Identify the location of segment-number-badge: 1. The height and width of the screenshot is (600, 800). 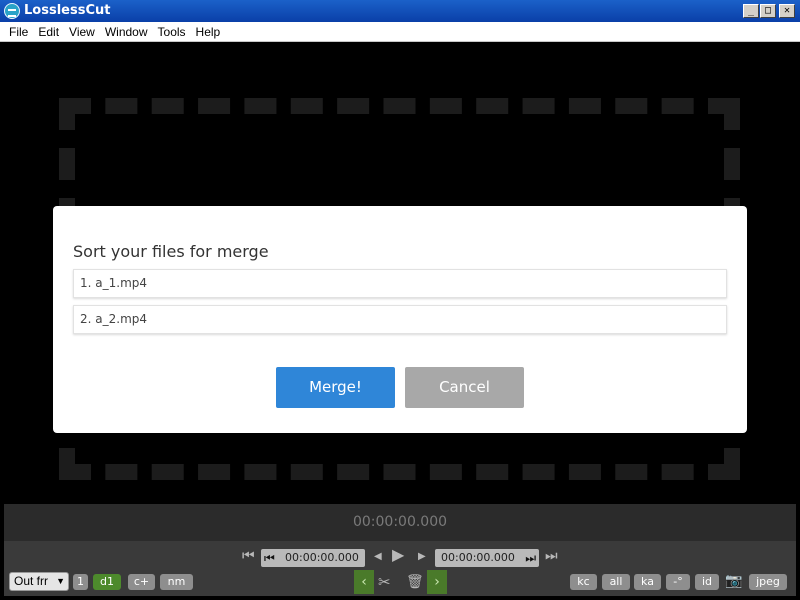
(80, 582).